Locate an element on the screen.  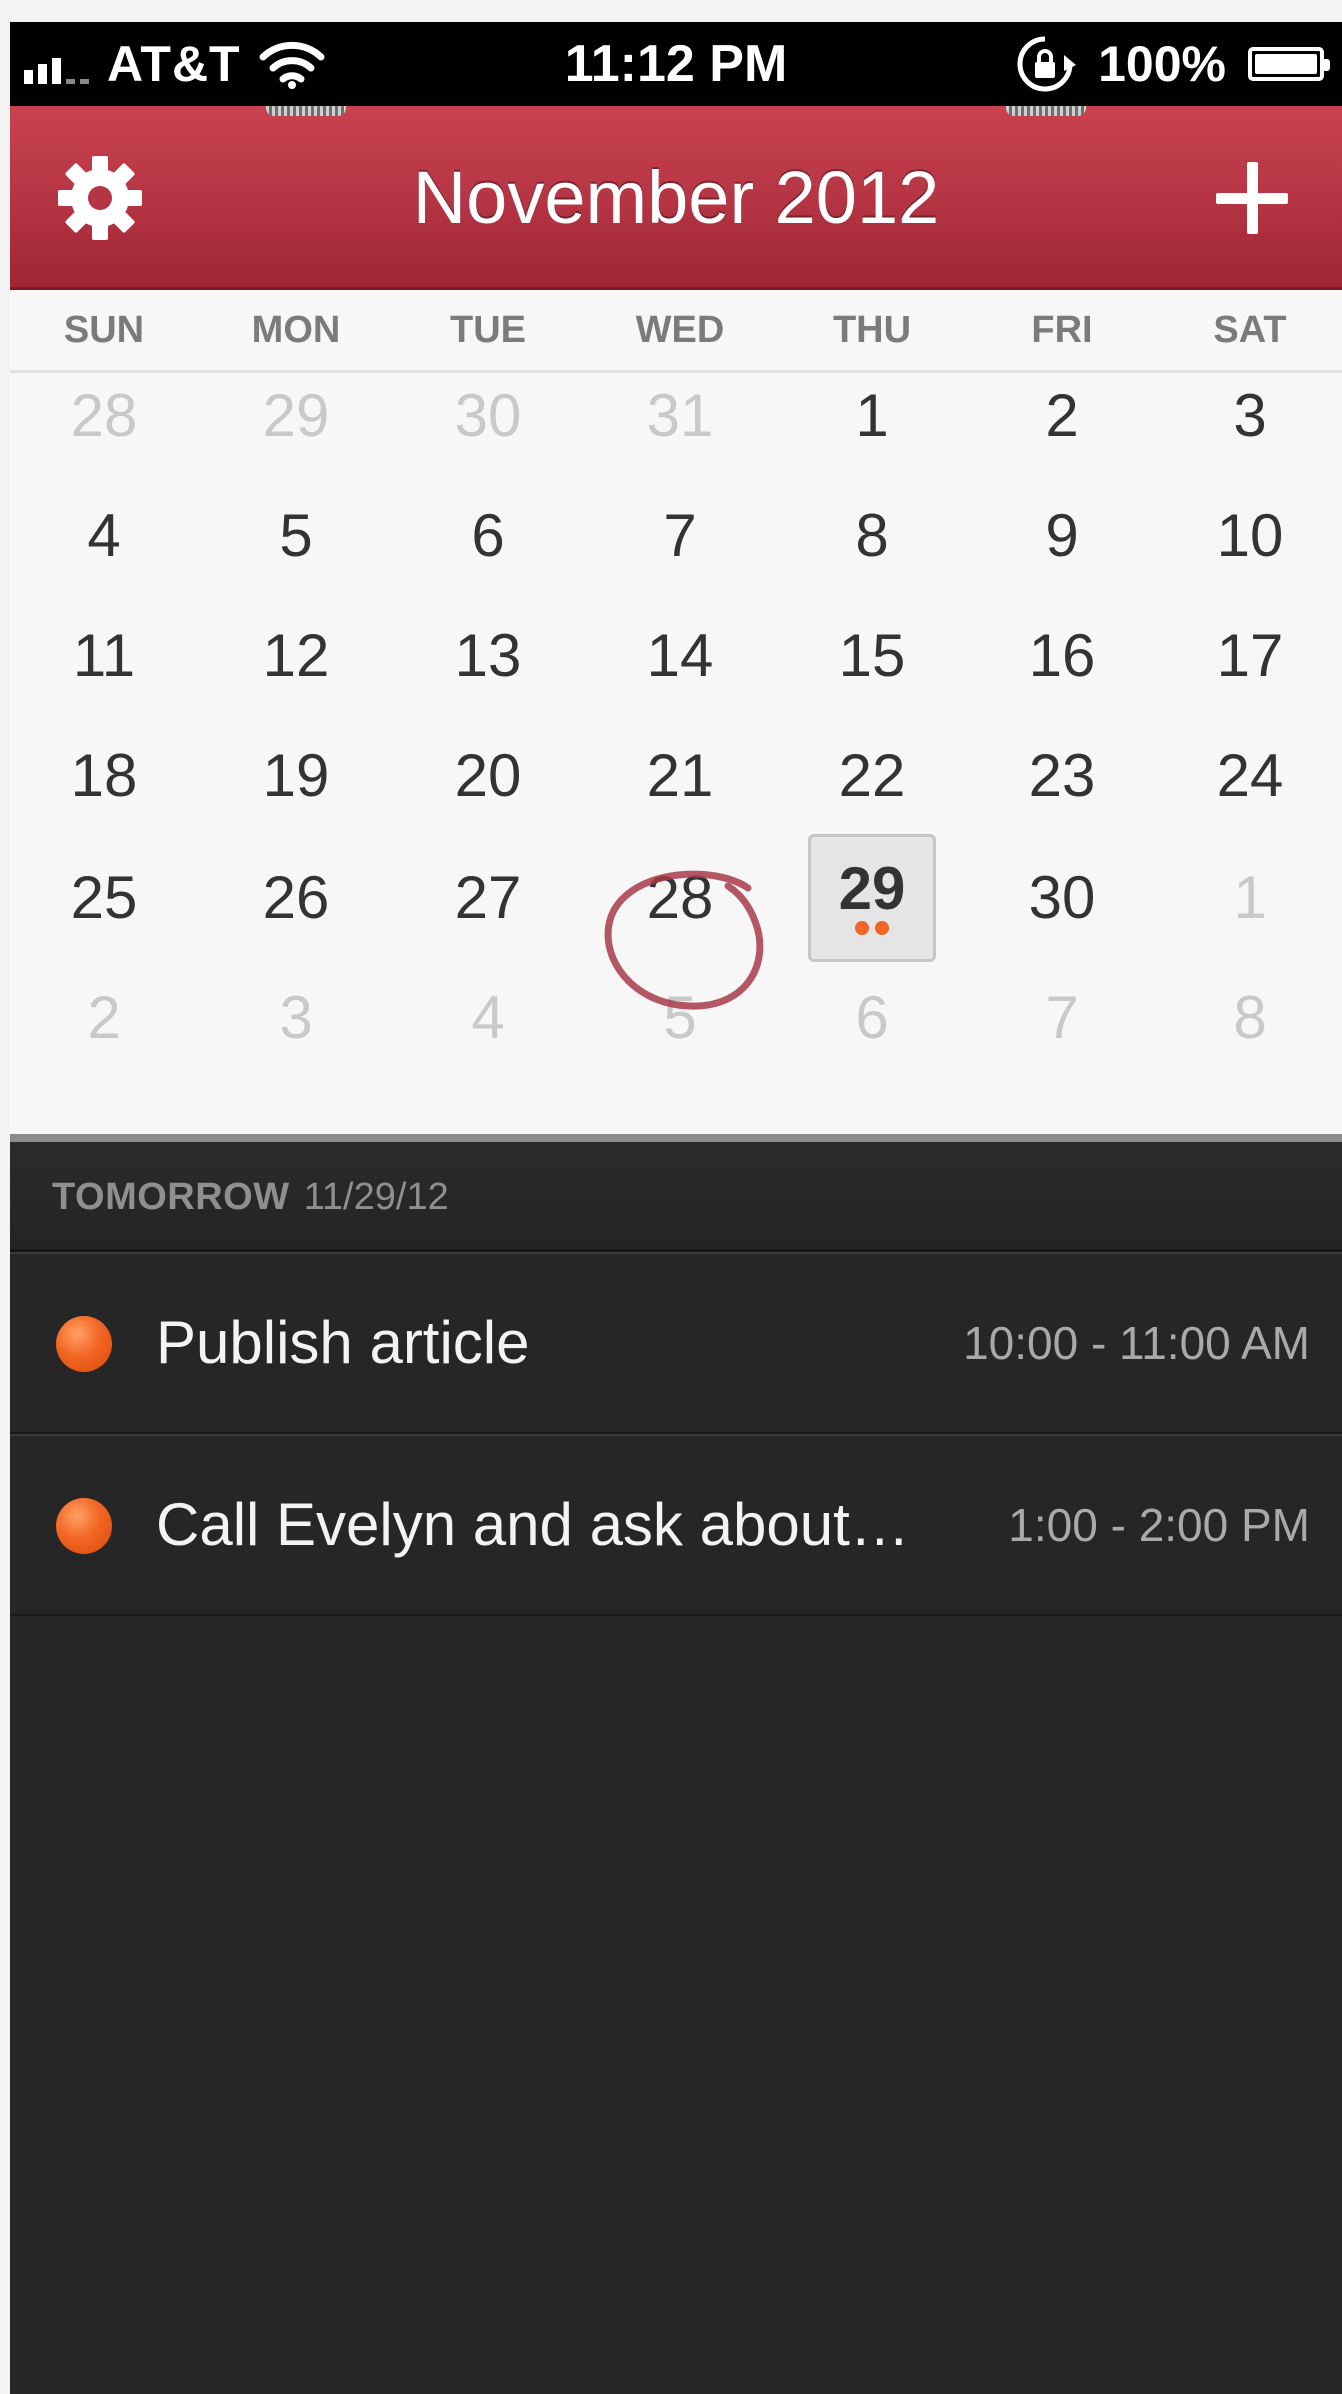
calendar-day-number: 21 is located at coordinates (680, 775).